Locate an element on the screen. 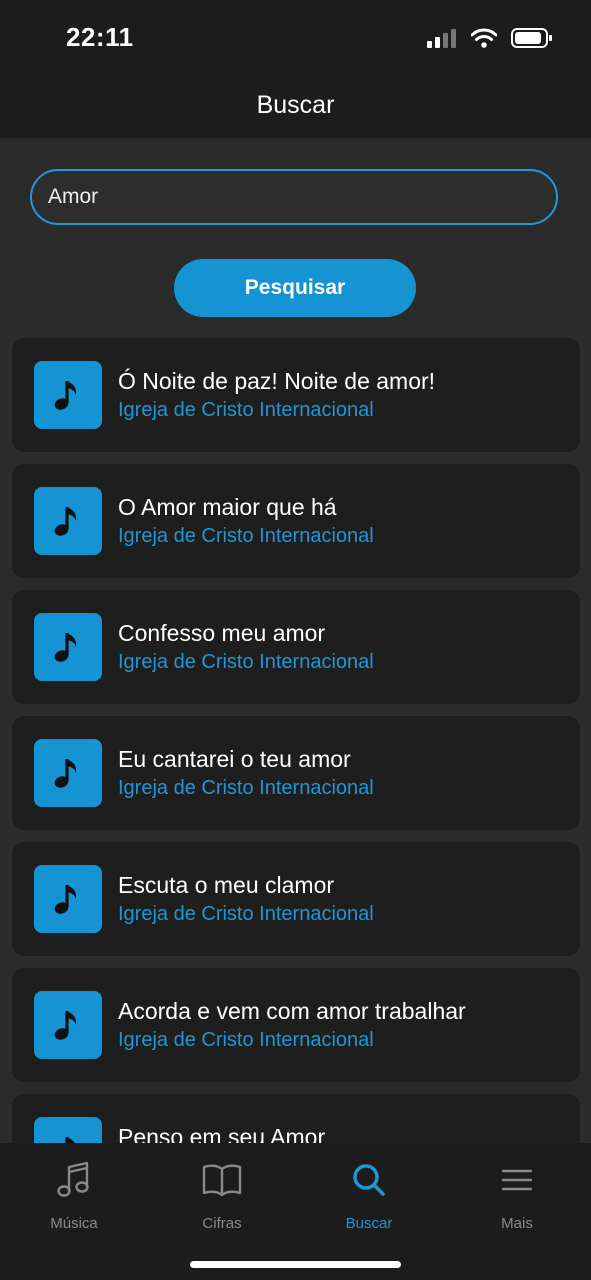 The height and width of the screenshot is (1280, 591). search-icon is located at coordinates (369, 1180).